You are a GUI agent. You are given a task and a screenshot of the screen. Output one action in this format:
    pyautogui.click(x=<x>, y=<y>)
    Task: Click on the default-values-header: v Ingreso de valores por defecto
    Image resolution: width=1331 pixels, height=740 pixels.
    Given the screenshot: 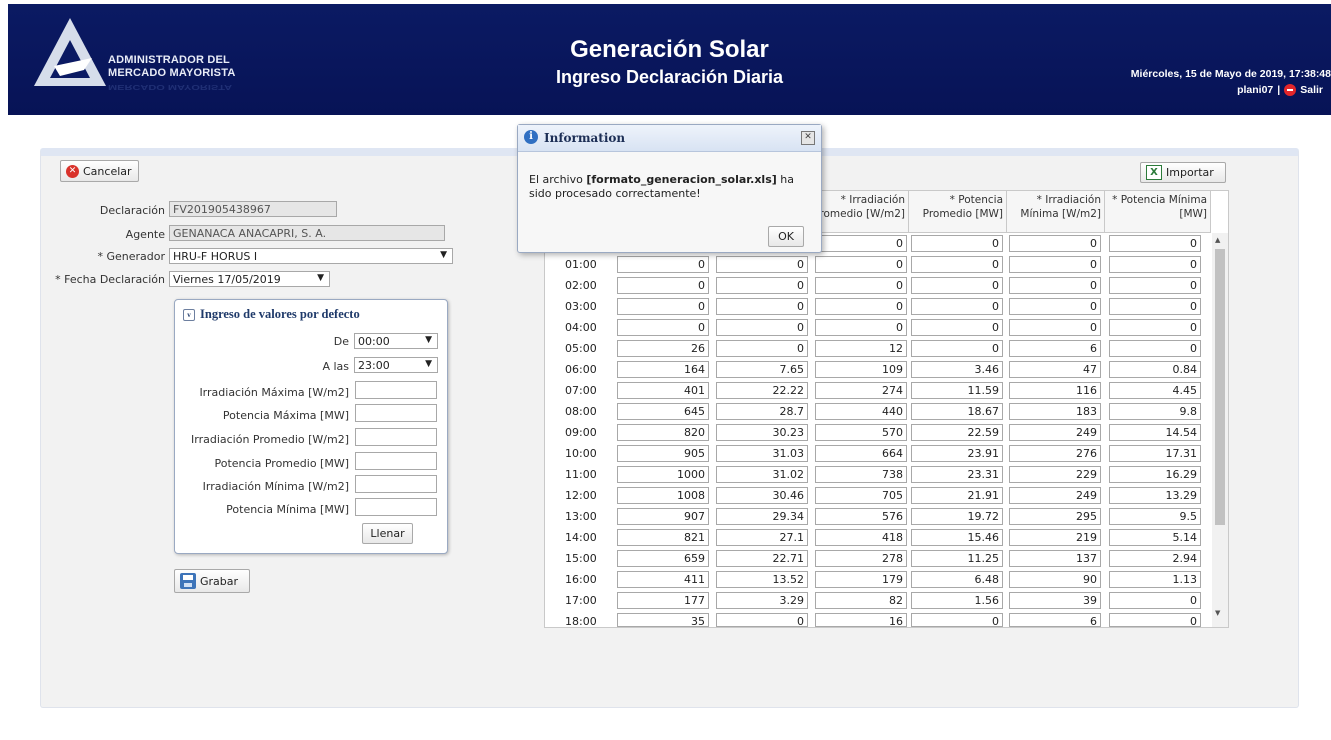 What is the action you would take?
    pyautogui.click(x=271, y=314)
    